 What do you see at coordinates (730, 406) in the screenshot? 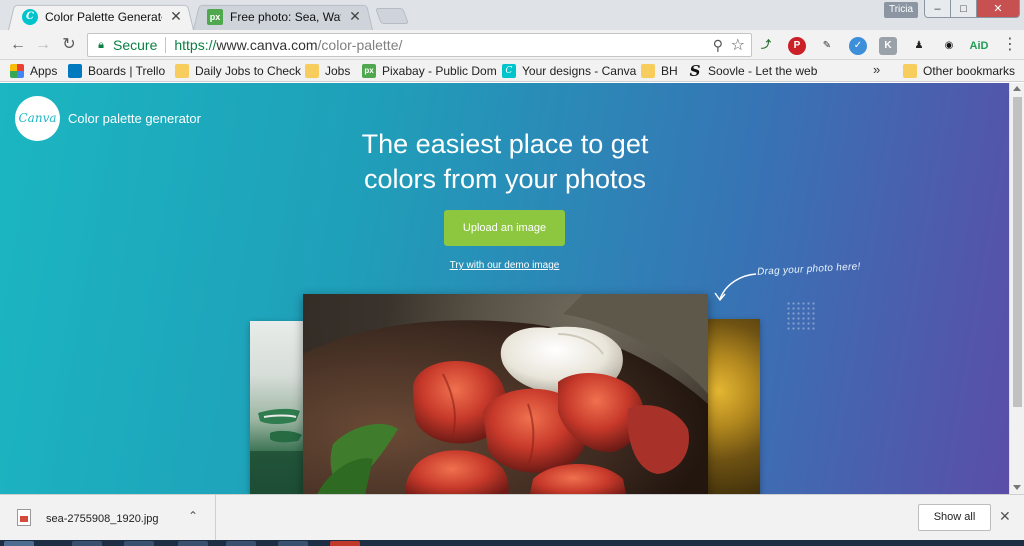
I see `sample-image-right` at bounding box center [730, 406].